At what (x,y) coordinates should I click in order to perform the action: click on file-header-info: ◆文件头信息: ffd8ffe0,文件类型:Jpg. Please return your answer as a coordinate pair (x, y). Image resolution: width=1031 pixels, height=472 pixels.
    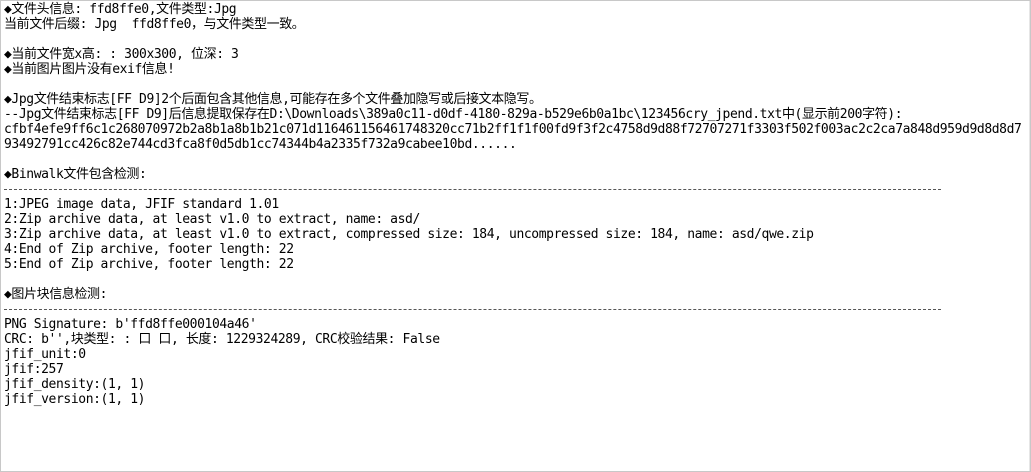
    Looking at the image, I should click on (120, 9).